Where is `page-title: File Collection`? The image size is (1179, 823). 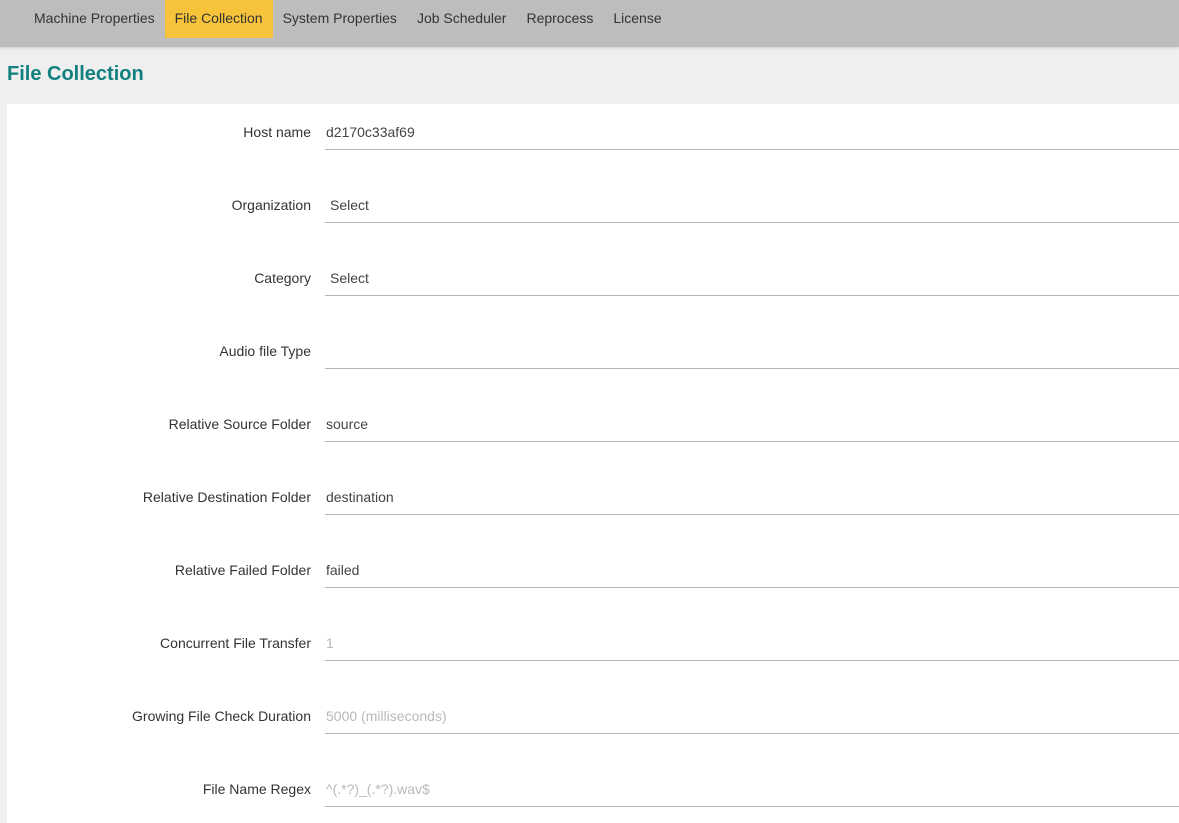 page-title: File Collection is located at coordinates (75, 74).